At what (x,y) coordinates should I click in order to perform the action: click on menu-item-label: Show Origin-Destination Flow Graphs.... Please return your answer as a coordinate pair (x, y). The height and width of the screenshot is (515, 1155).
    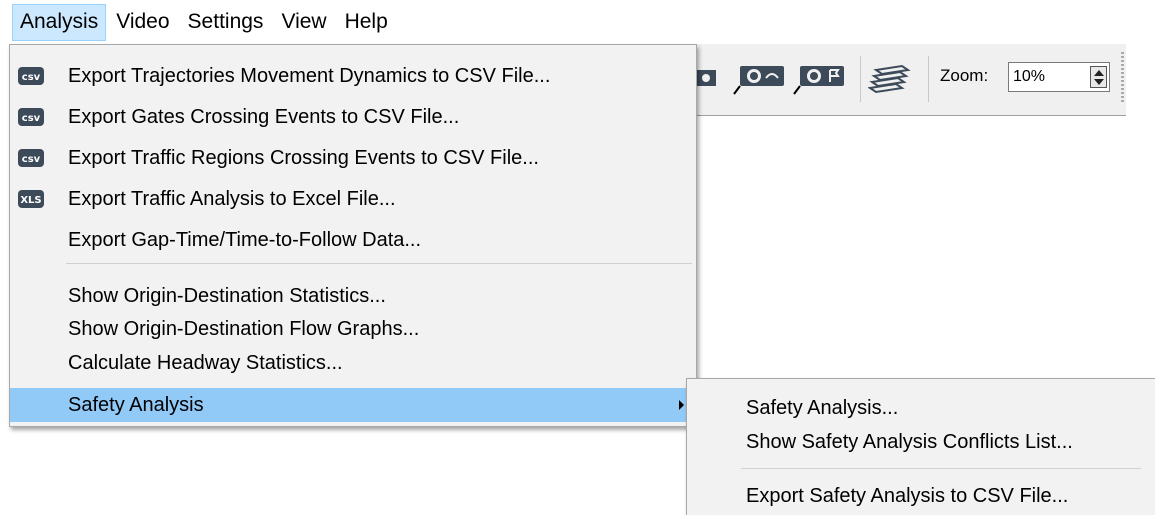
    Looking at the image, I should click on (244, 329).